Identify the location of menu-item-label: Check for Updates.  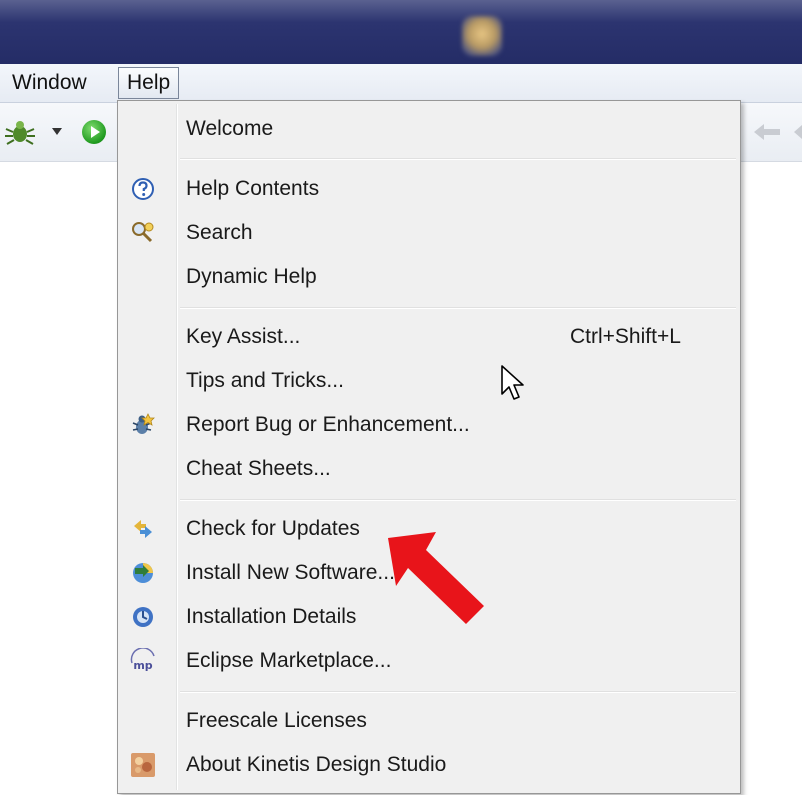
(273, 528).